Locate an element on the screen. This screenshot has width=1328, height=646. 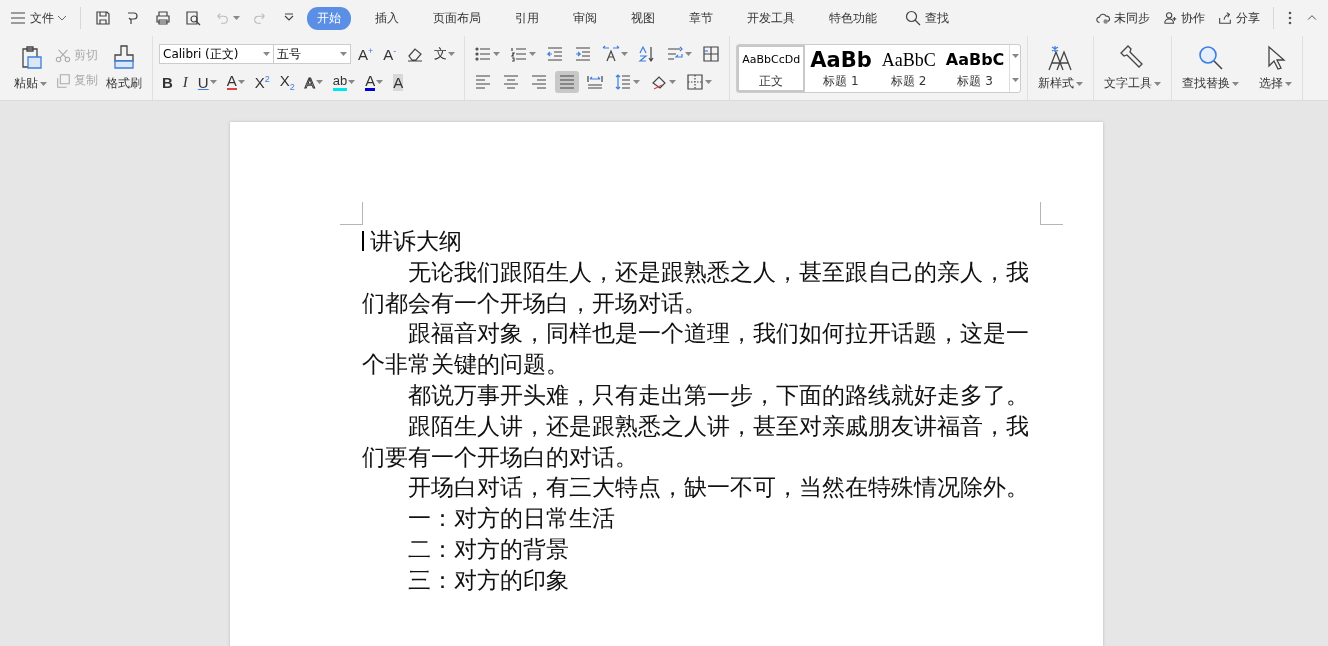
style-preset: AaBbC 标题 3 is located at coordinates (975, 68).